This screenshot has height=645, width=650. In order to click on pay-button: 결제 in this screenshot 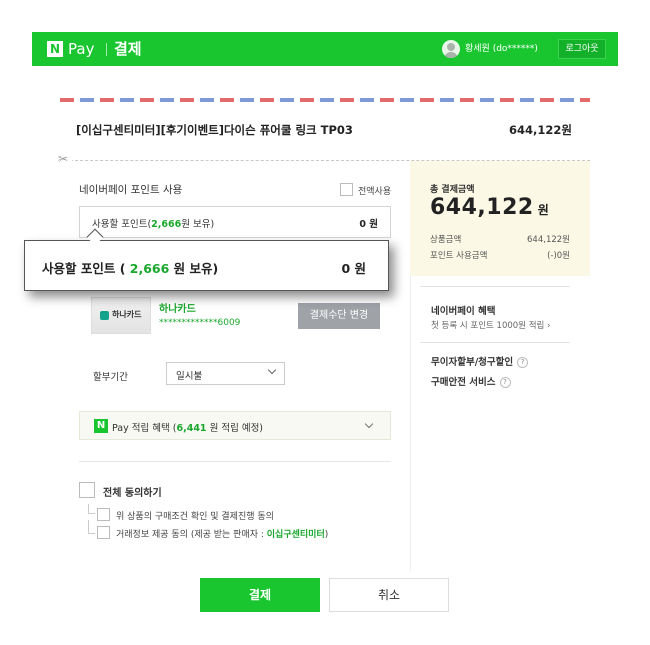, I will do `click(260, 595)`.